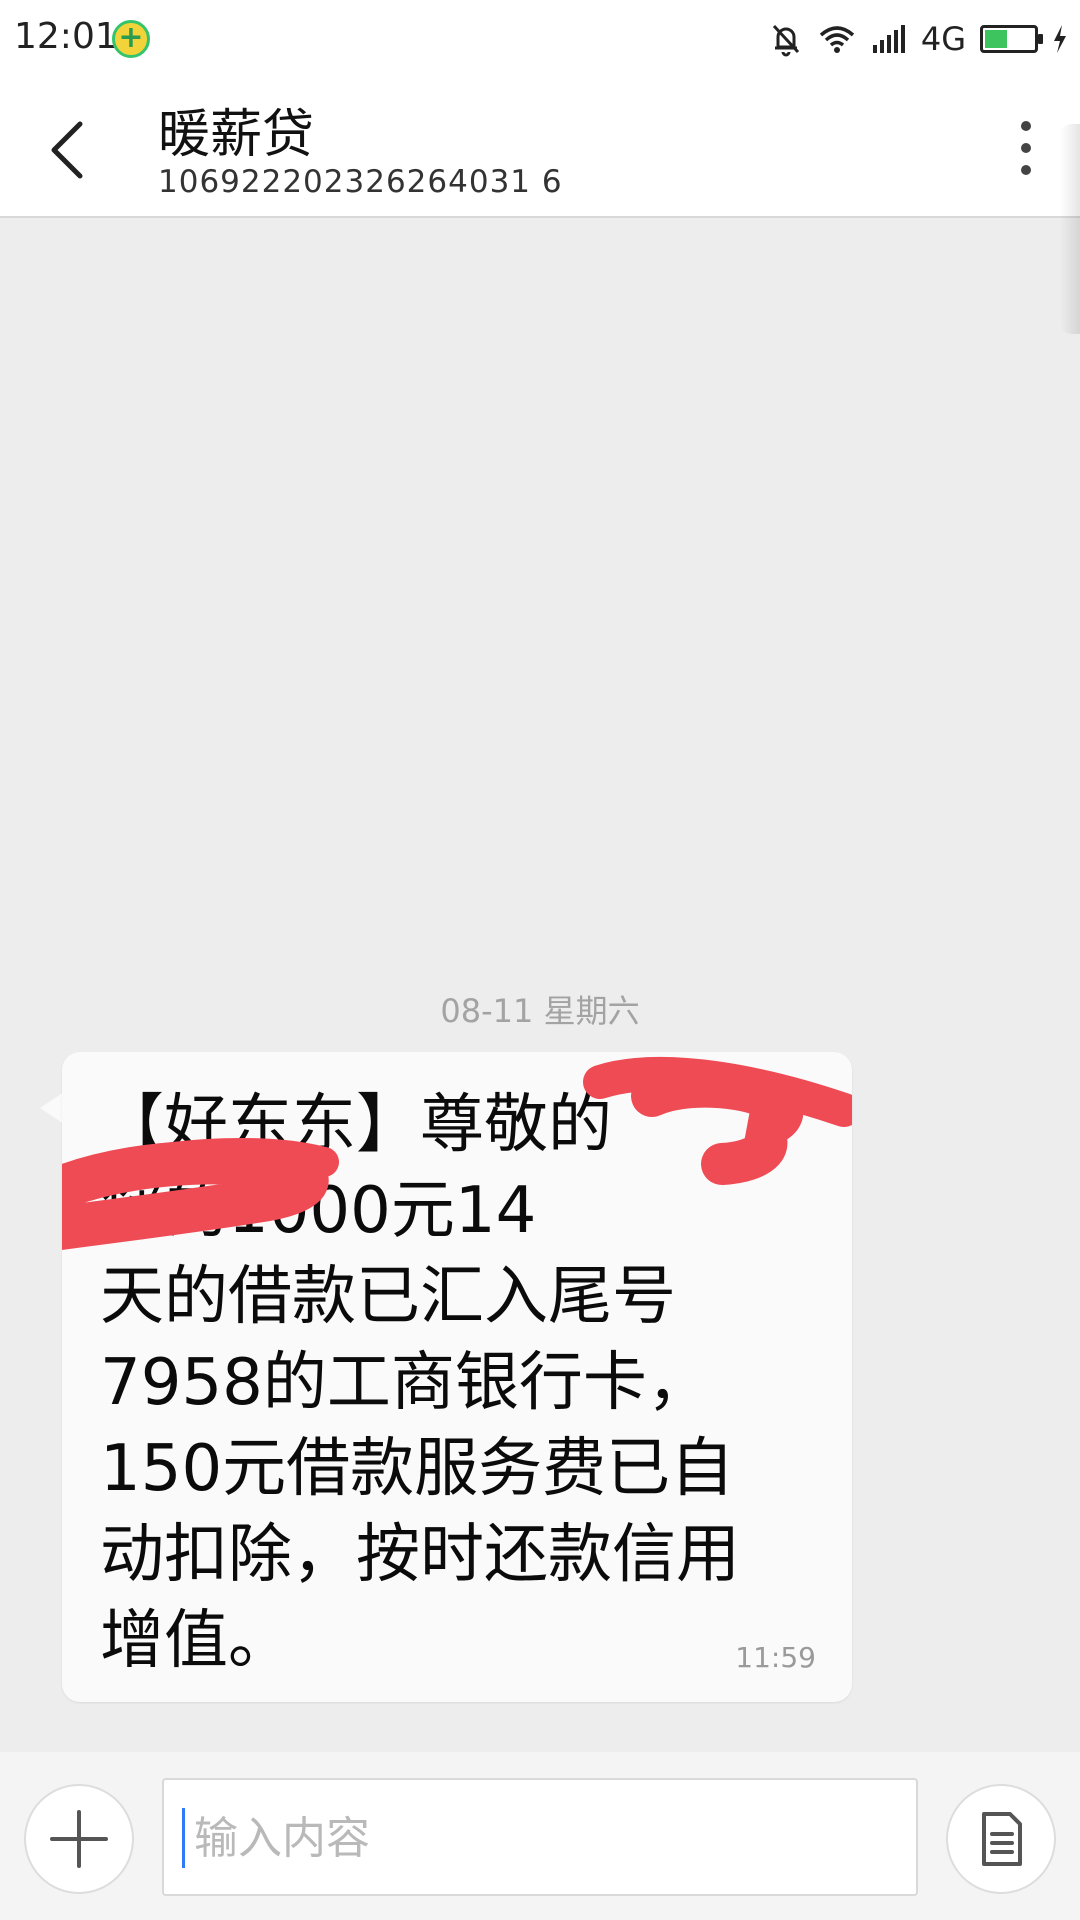  I want to click on wifi-icon, so click(836, 39).